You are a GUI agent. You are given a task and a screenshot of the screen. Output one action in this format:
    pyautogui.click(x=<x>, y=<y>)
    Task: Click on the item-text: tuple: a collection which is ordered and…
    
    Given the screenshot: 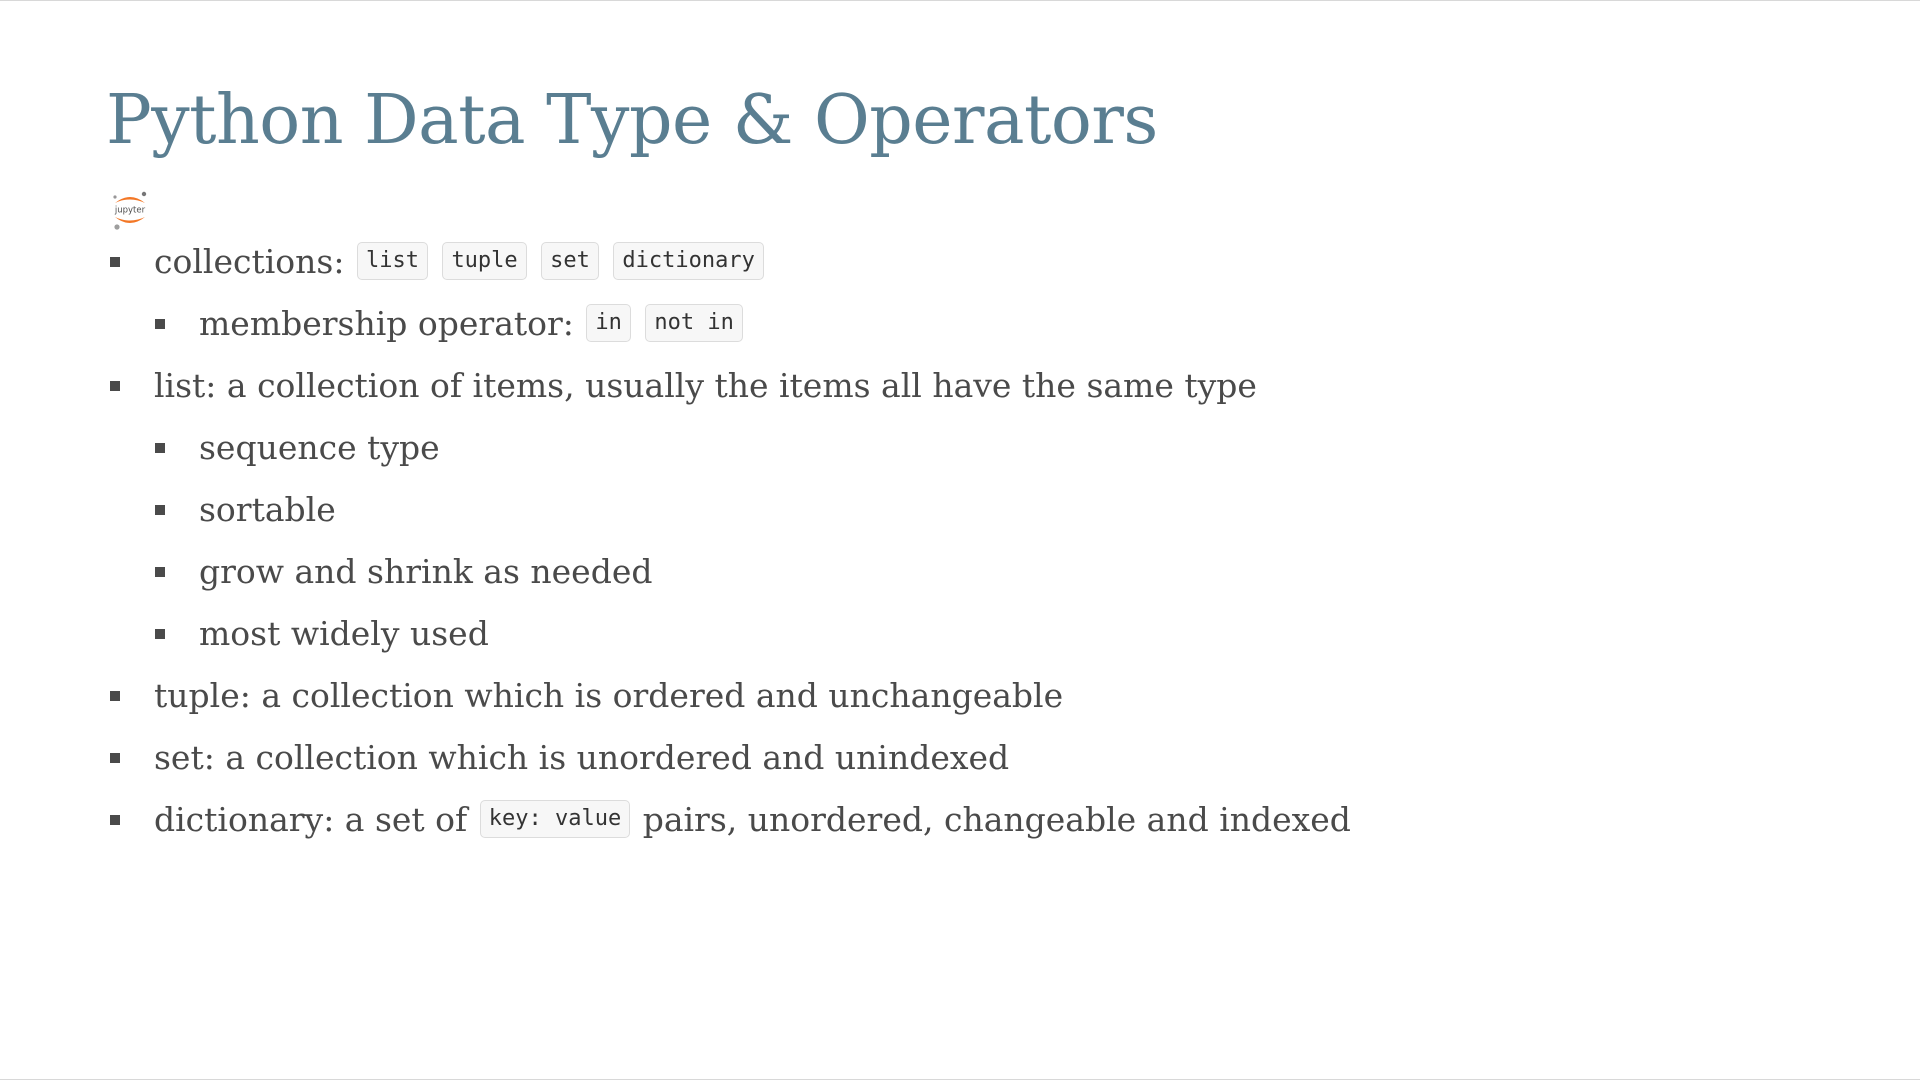 What is the action you would take?
    pyautogui.click(x=609, y=695)
    